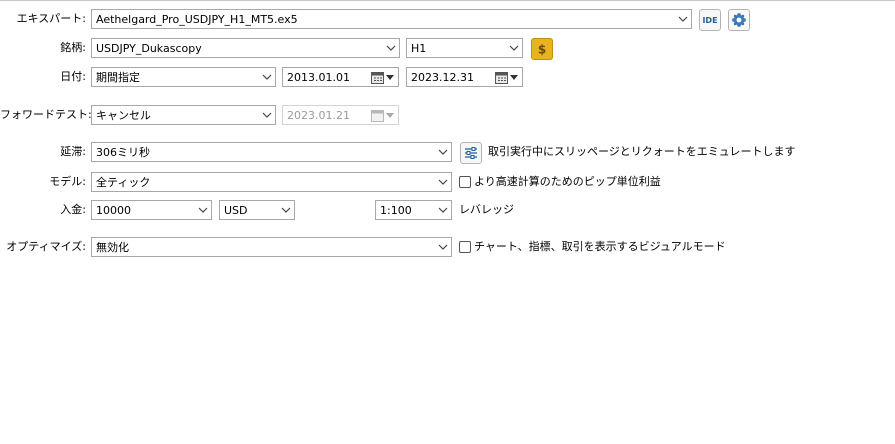 The image size is (895, 444). Describe the element at coordinates (486, 209) in the screenshot. I see `leverage-label: レバレッジ` at that location.